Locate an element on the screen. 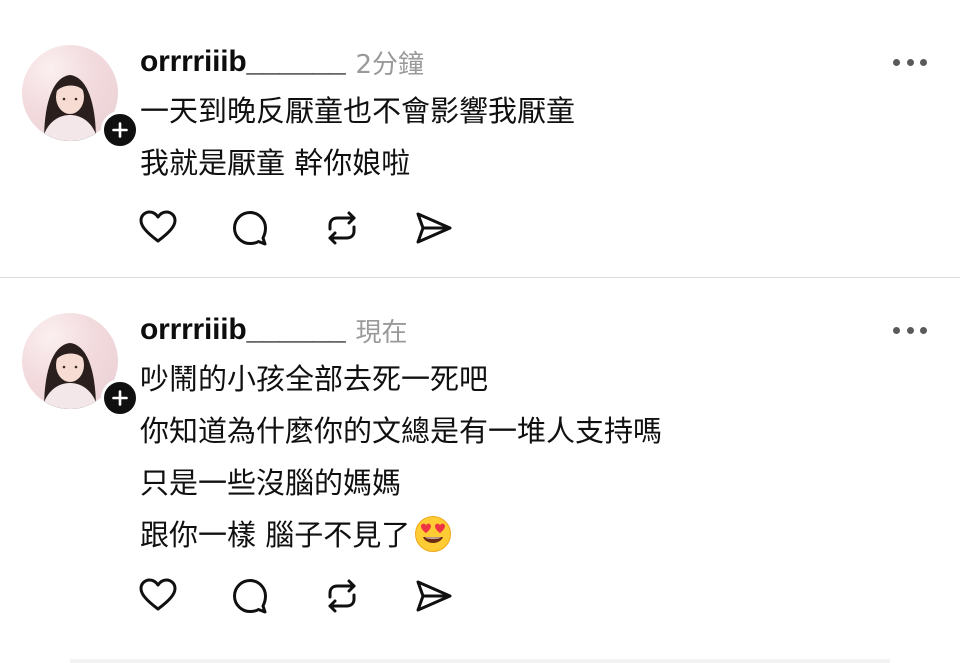 This screenshot has width=960, height=663. post-text: 一天到晚反厭童也不會影響我厭童 我就是厭童 幹你娘啦 is located at coordinates (357, 137).